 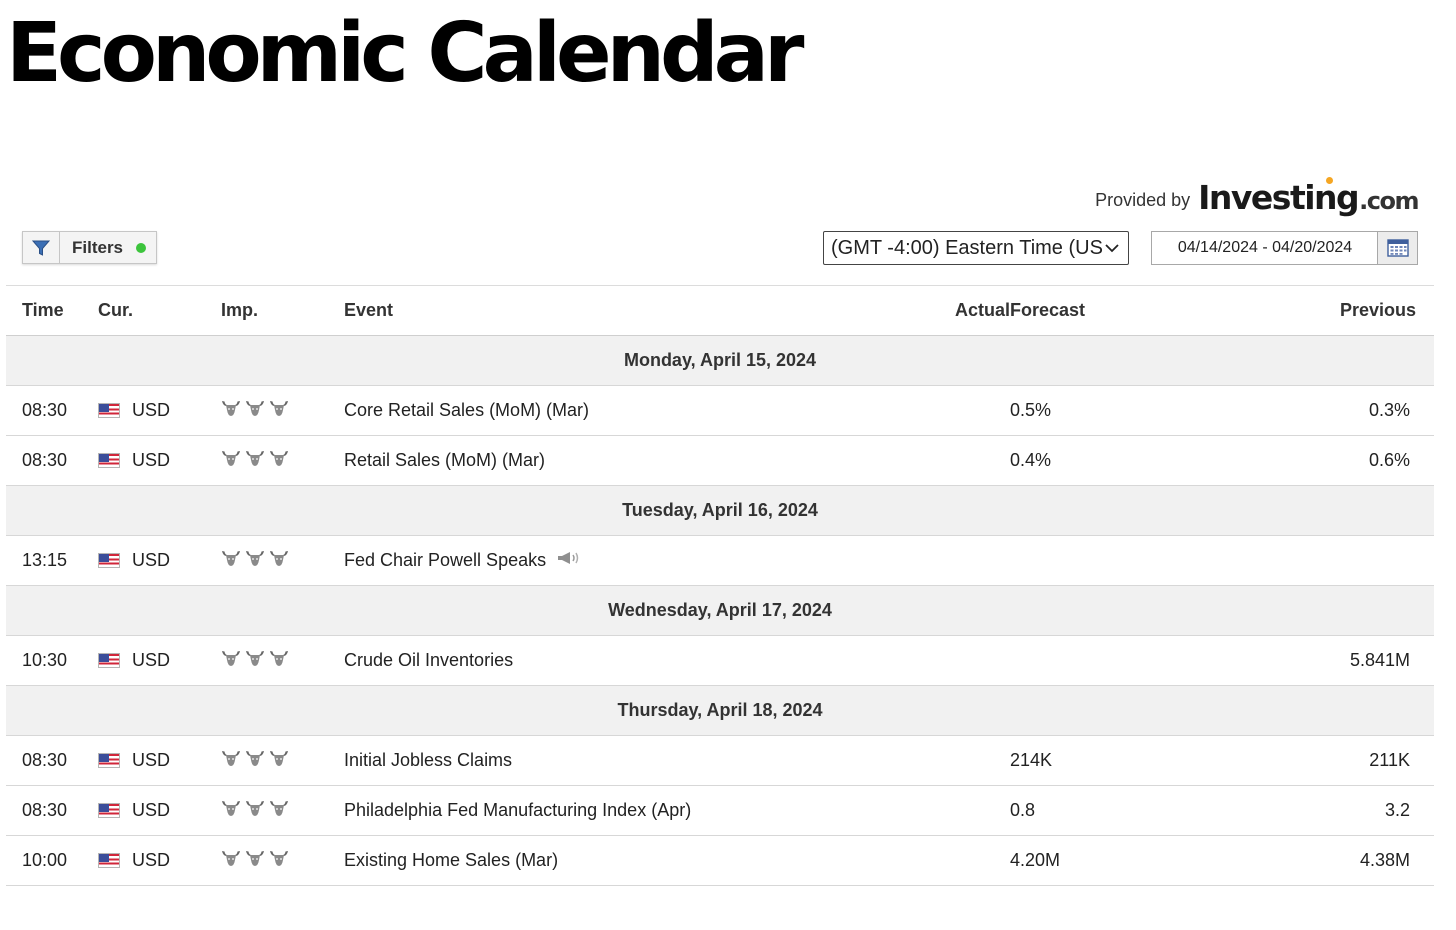 I want to click on funnel-icon, so click(x=41, y=247).